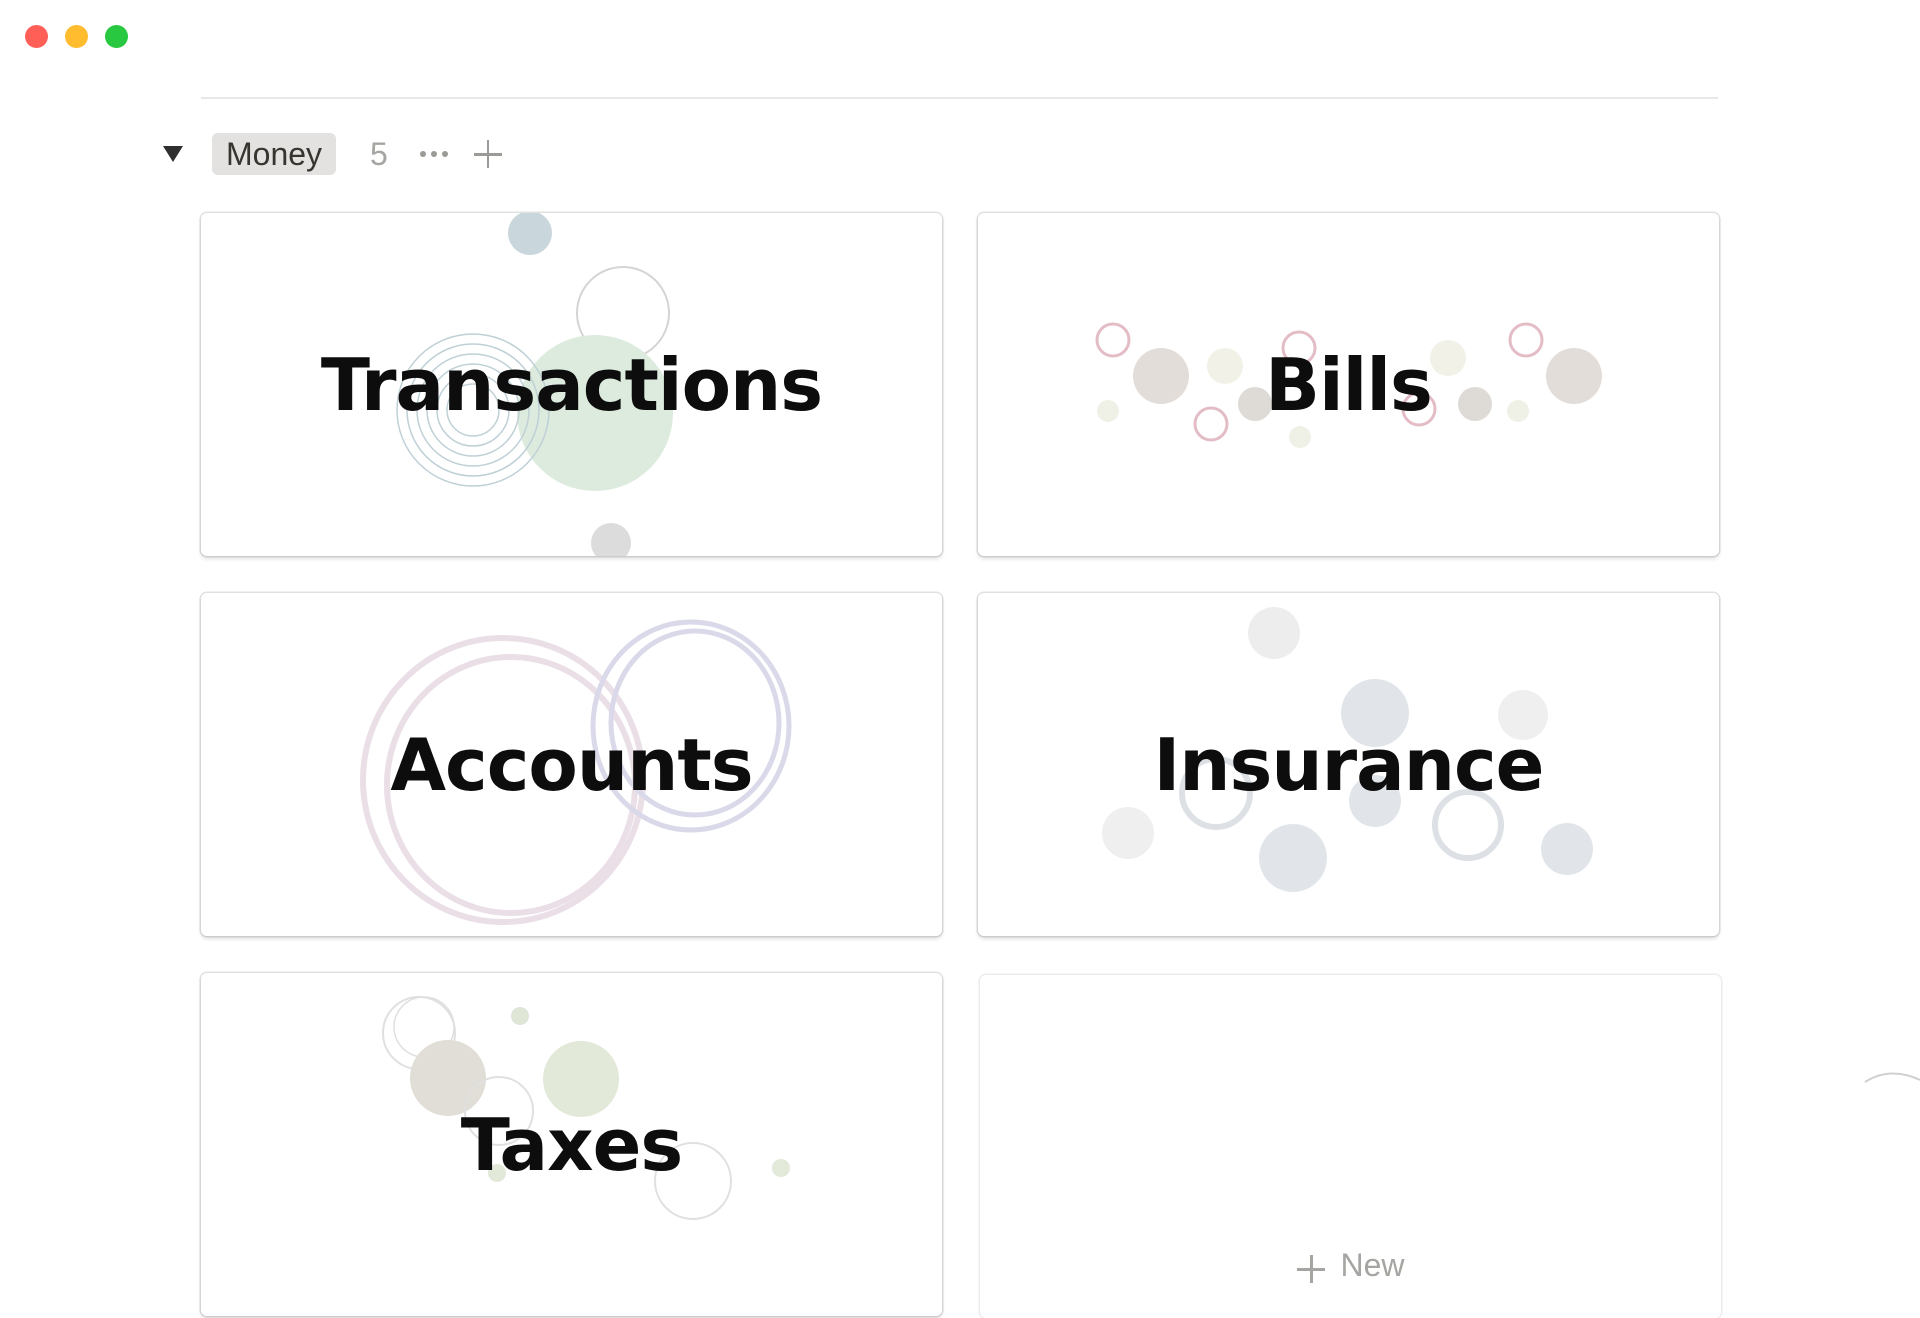  What do you see at coordinates (1372, 1265) in the screenshot?
I see `new-card-label: New` at bounding box center [1372, 1265].